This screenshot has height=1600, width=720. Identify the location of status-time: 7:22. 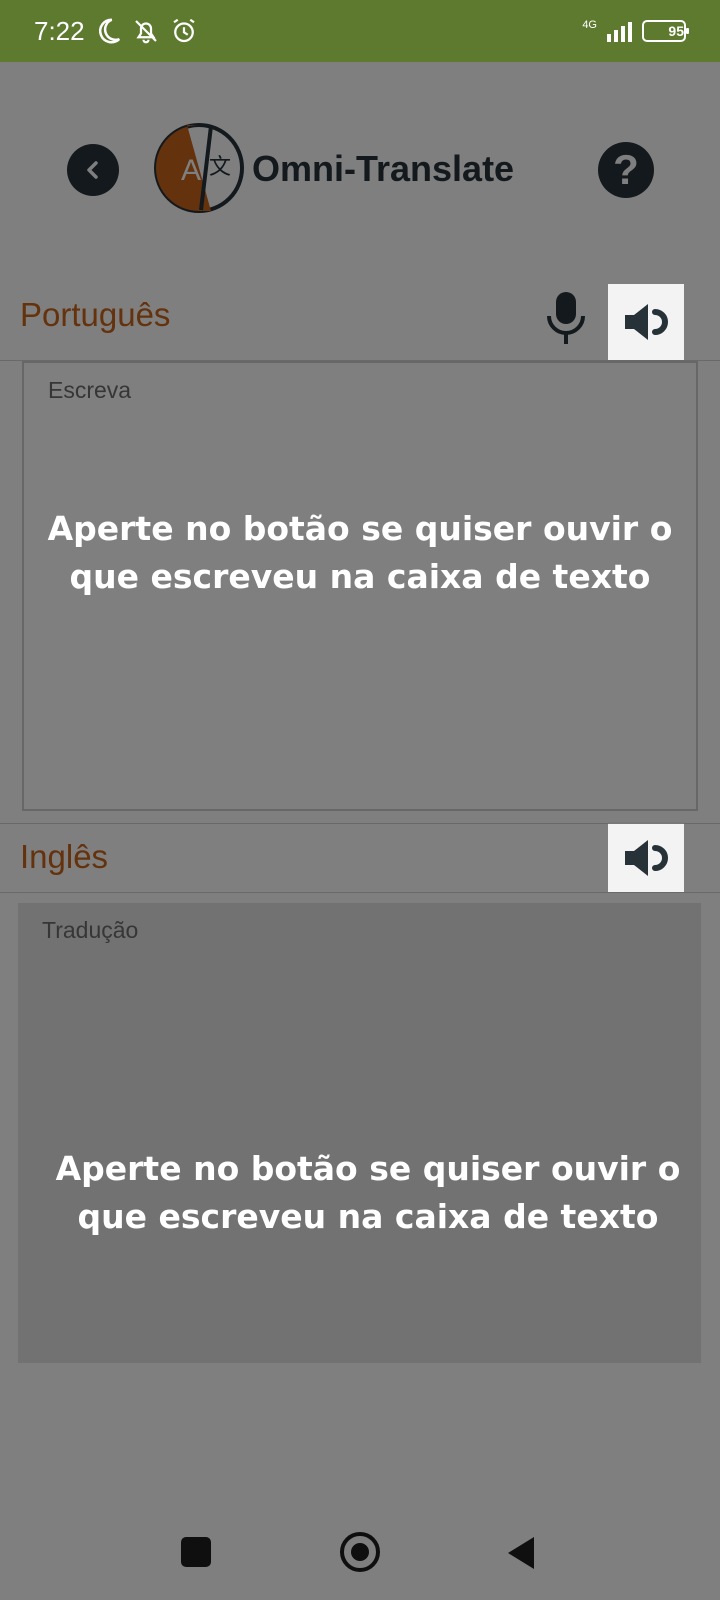
(59, 30).